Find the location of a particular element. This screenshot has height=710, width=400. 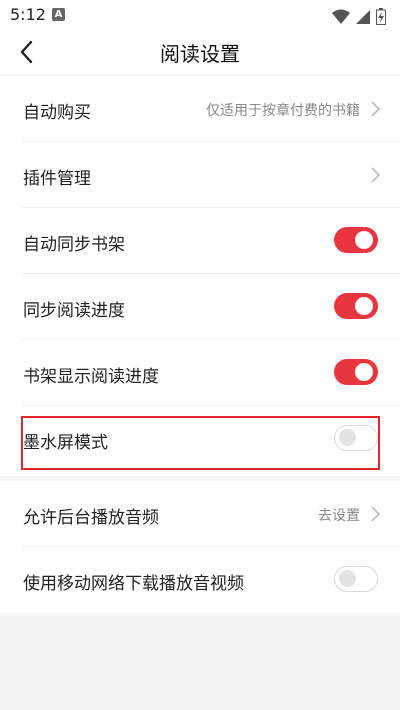

cellular-signal-icon is located at coordinates (362, 16).